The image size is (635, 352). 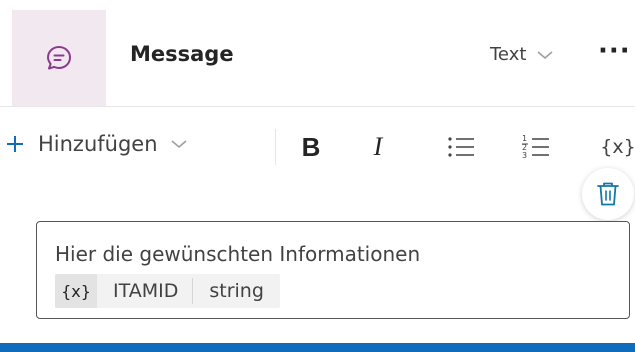 I want to click on numbered-list-button: 1 2 3, so click(x=536, y=147).